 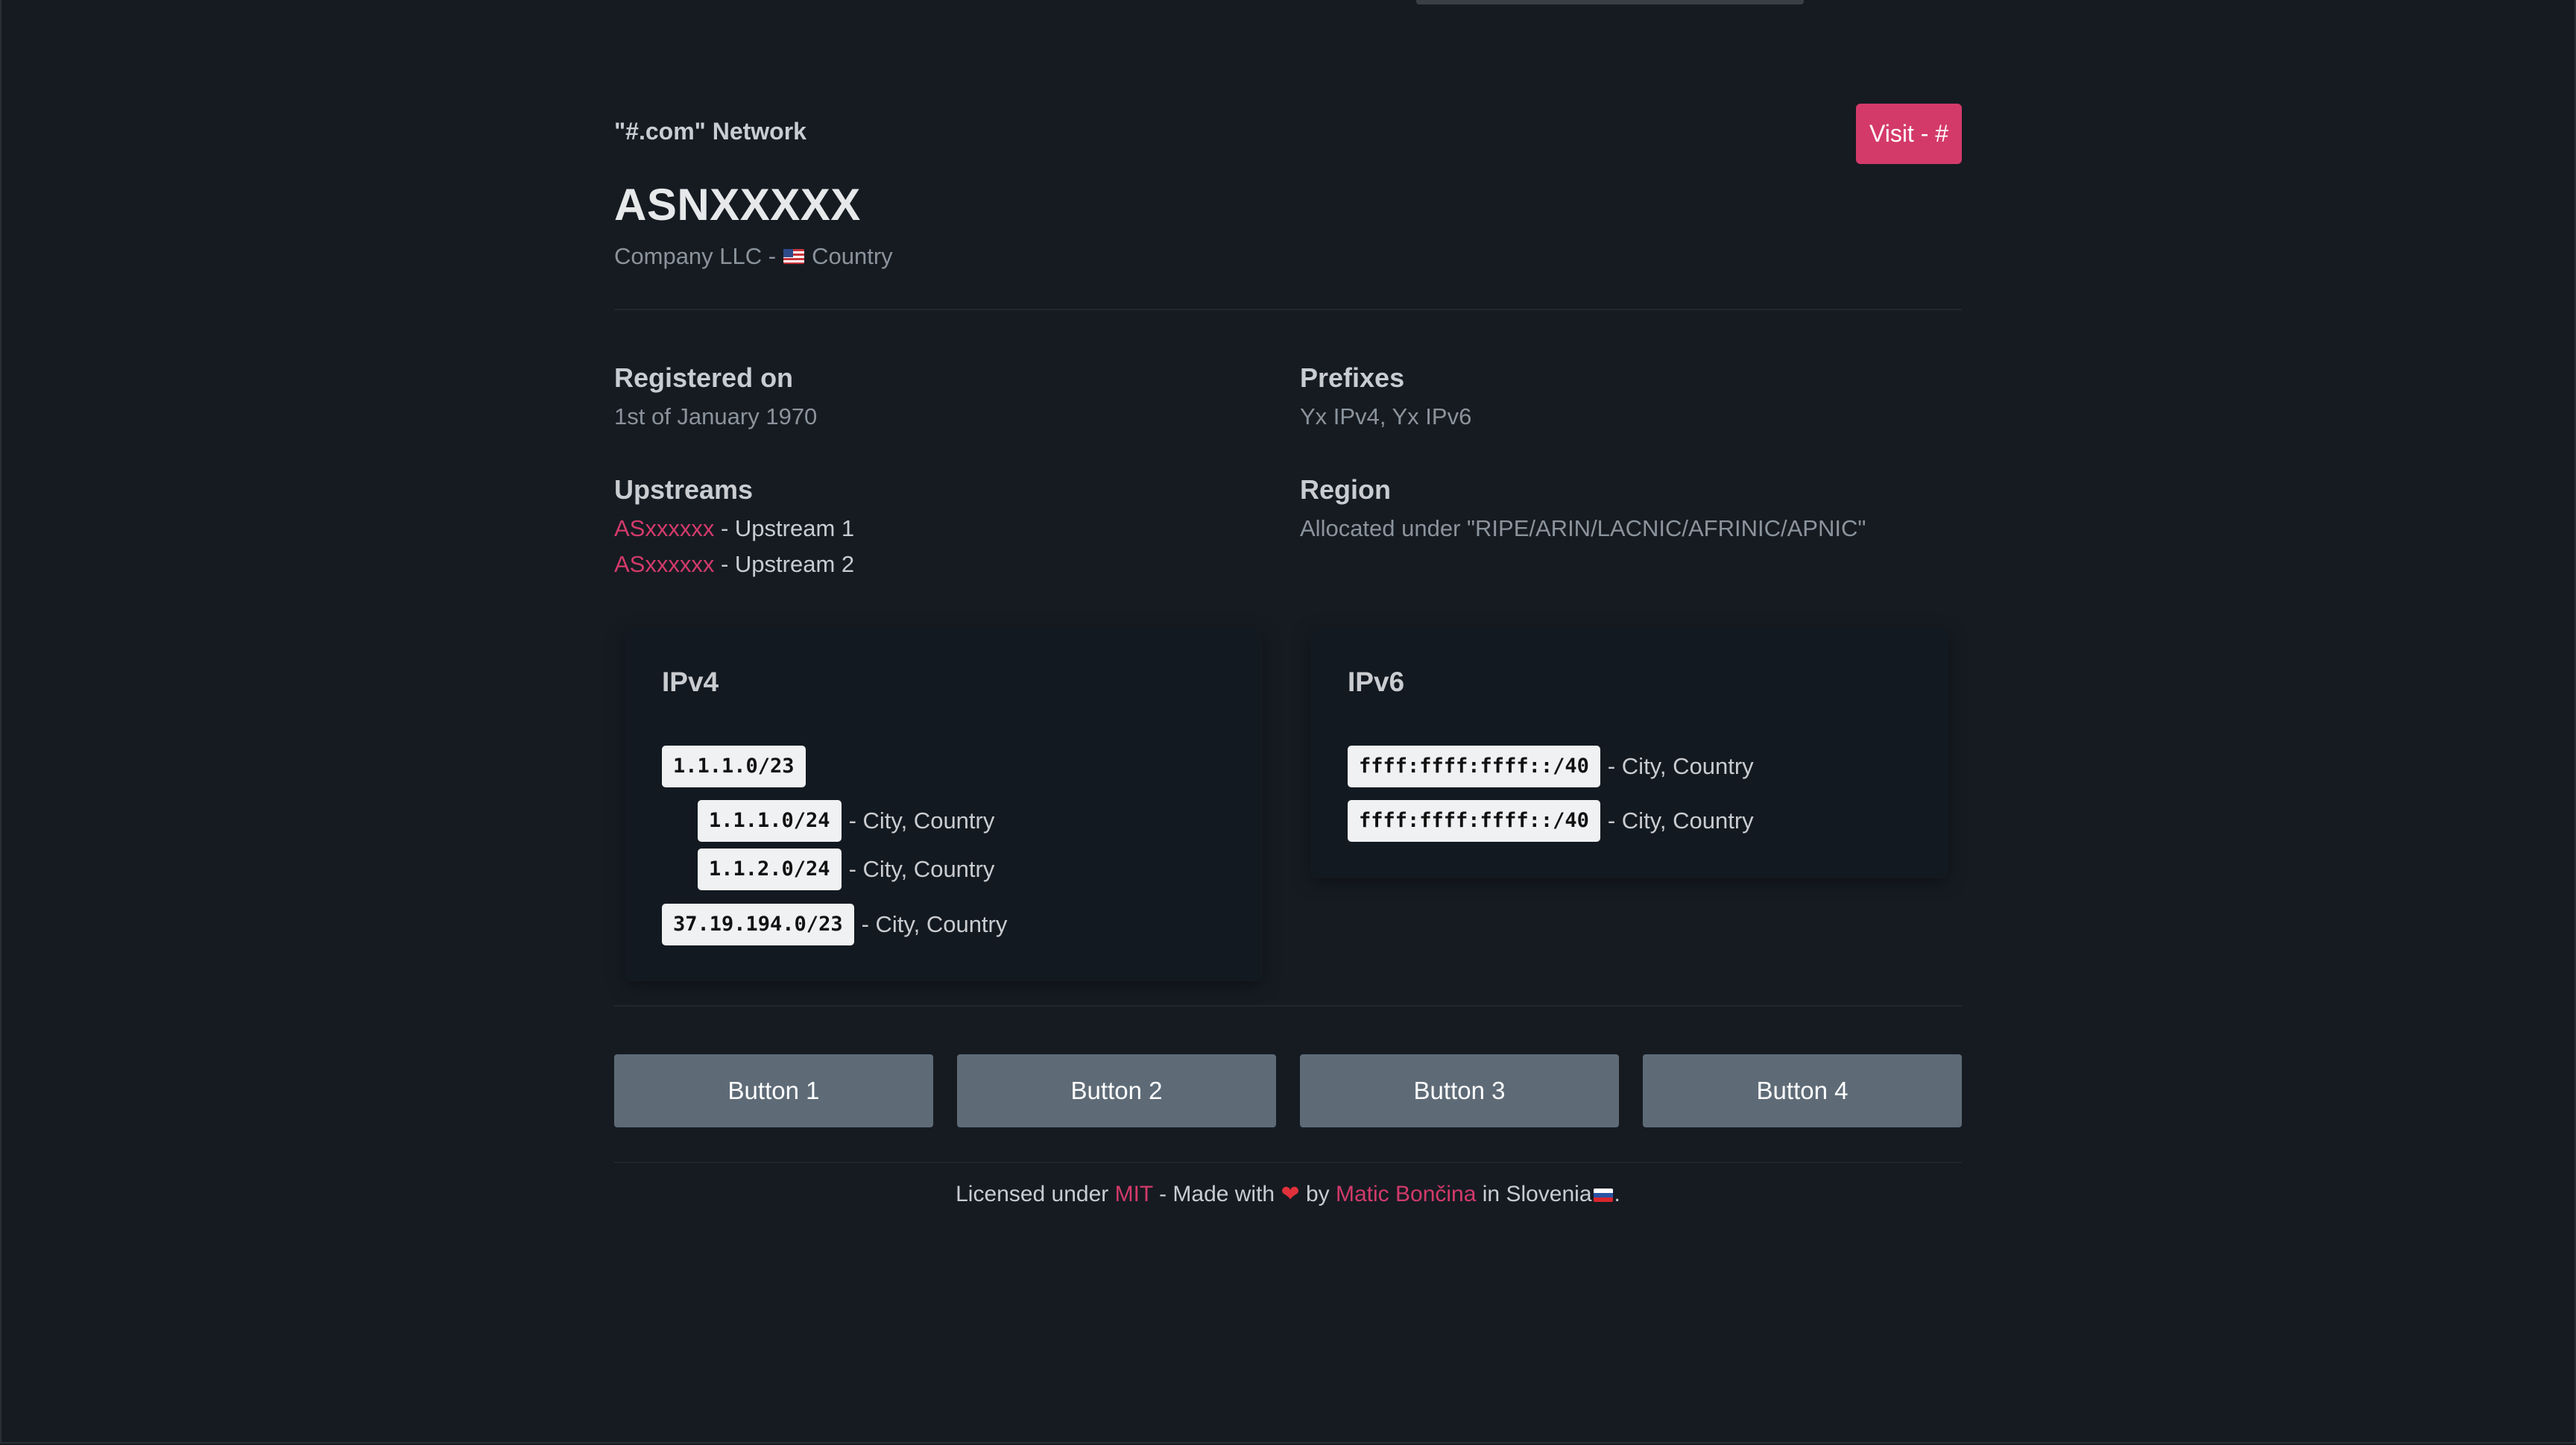 What do you see at coordinates (1345, 489) in the screenshot?
I see `region-label: Region` at bounding box center [1345, 489].